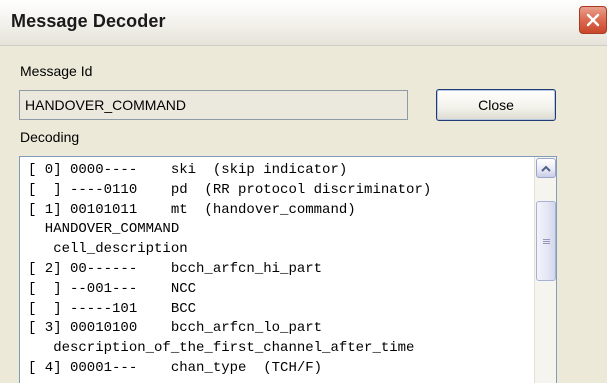 The height and width of the screenshot is (383, 607). What do you see at coordinates (213, 105) in the screenshot?
I see `message-id-field` at bounding box center [213, 105].